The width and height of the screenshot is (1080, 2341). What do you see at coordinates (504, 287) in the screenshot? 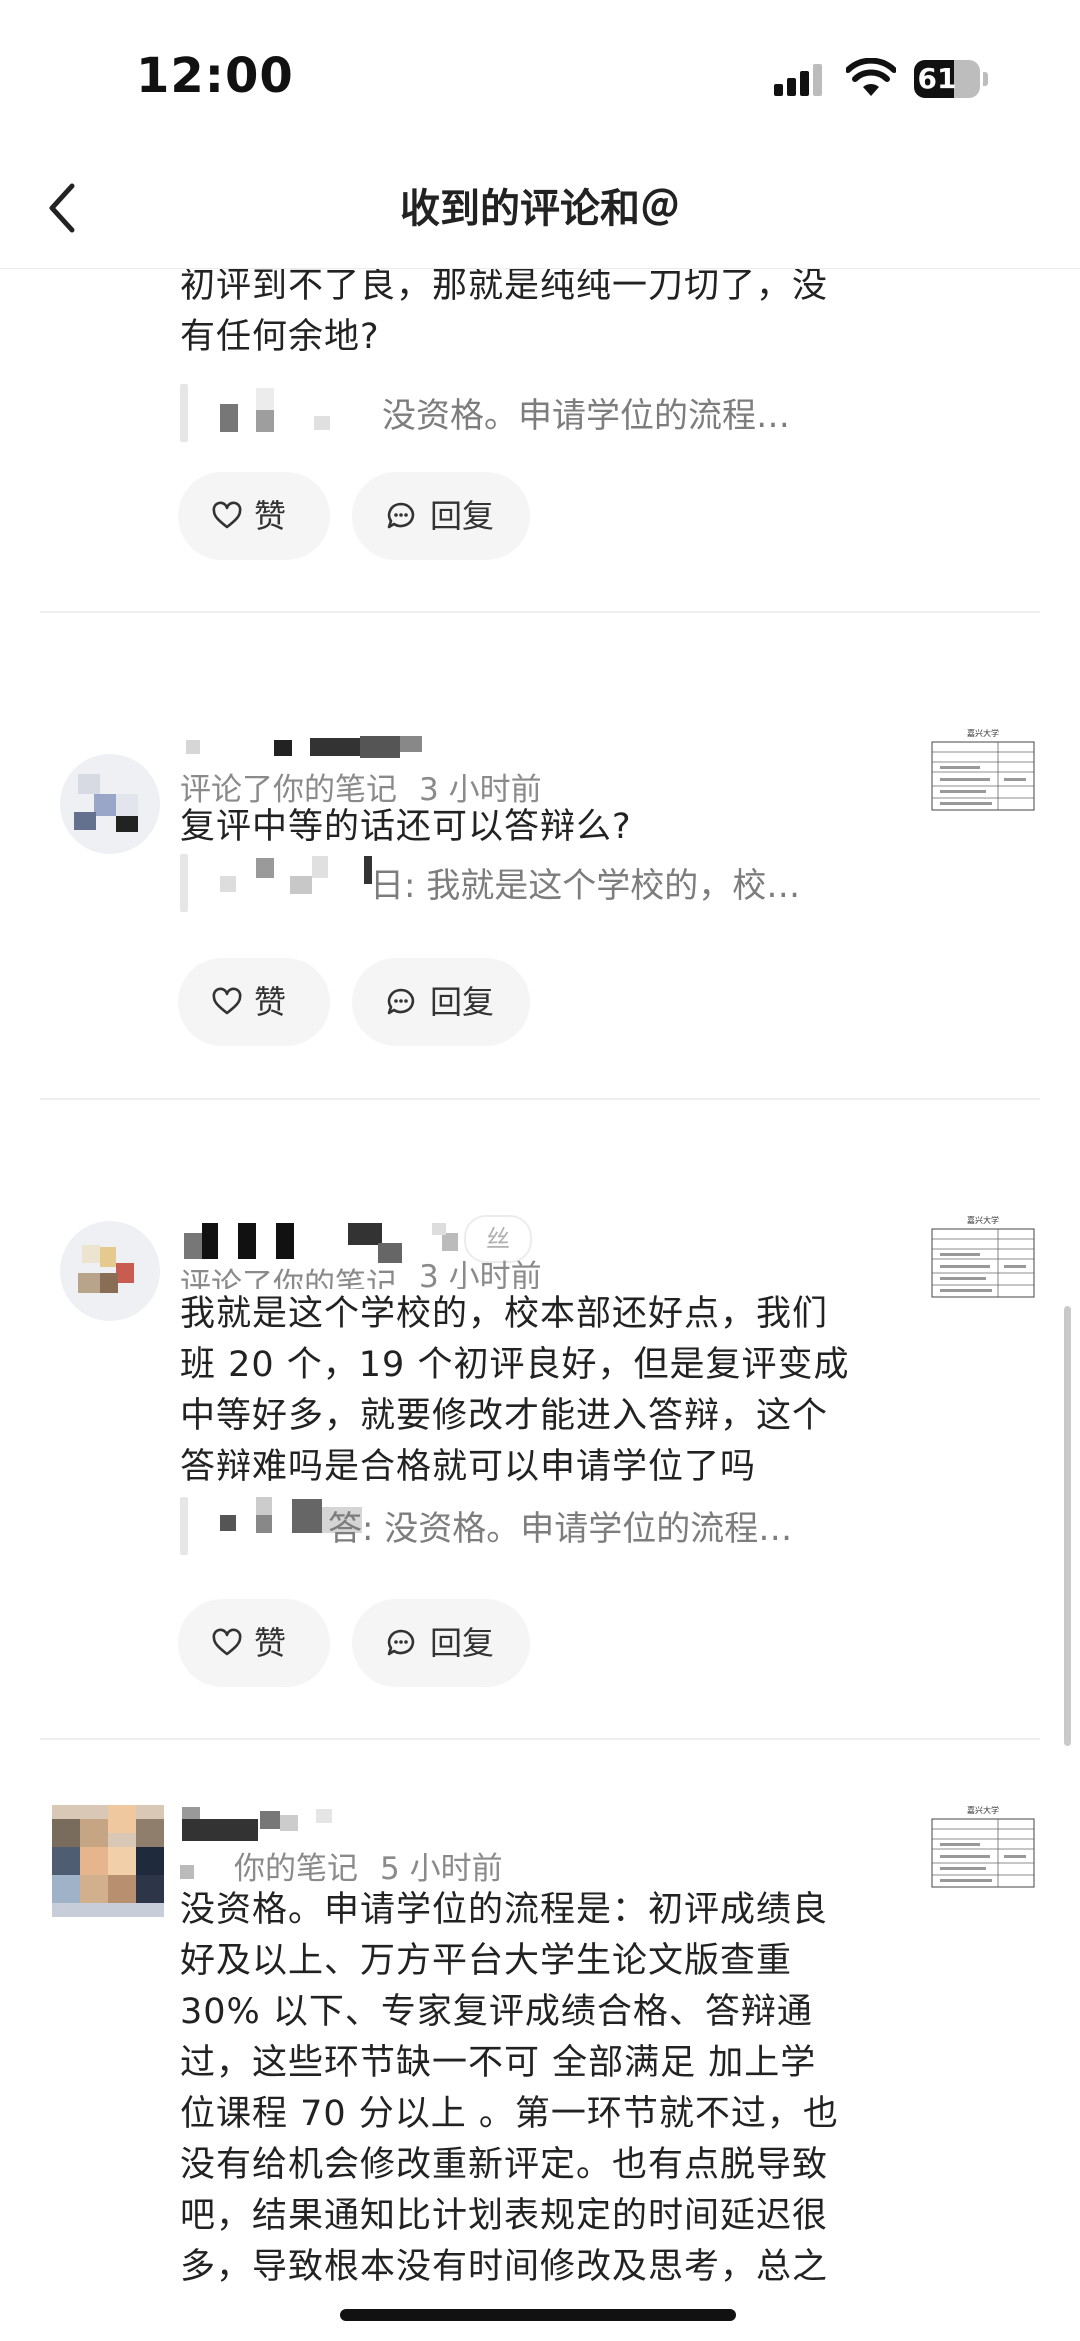
I see `comment-line: 初评到不了良，那就是纯纯一刀切了，没` at bounding box center [504, 287].